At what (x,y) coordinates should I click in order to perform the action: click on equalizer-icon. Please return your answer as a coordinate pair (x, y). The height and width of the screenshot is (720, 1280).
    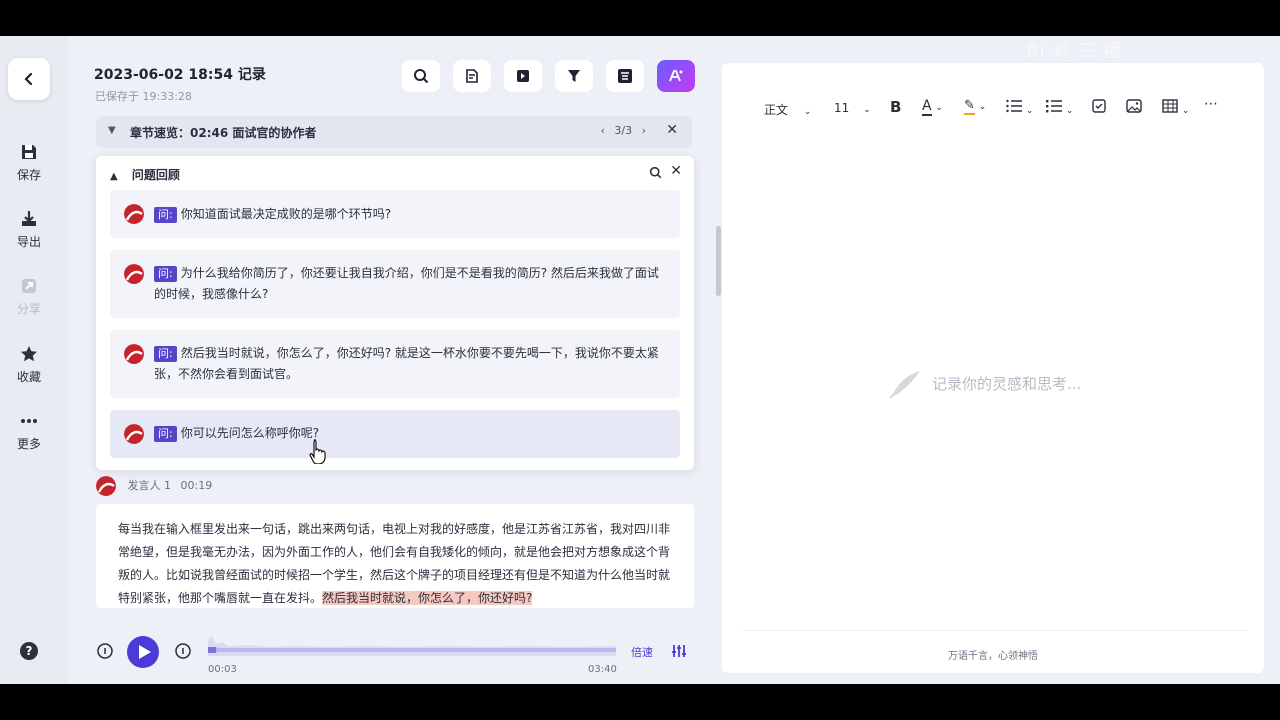
    Looking at the image, I should click on (679, 651).